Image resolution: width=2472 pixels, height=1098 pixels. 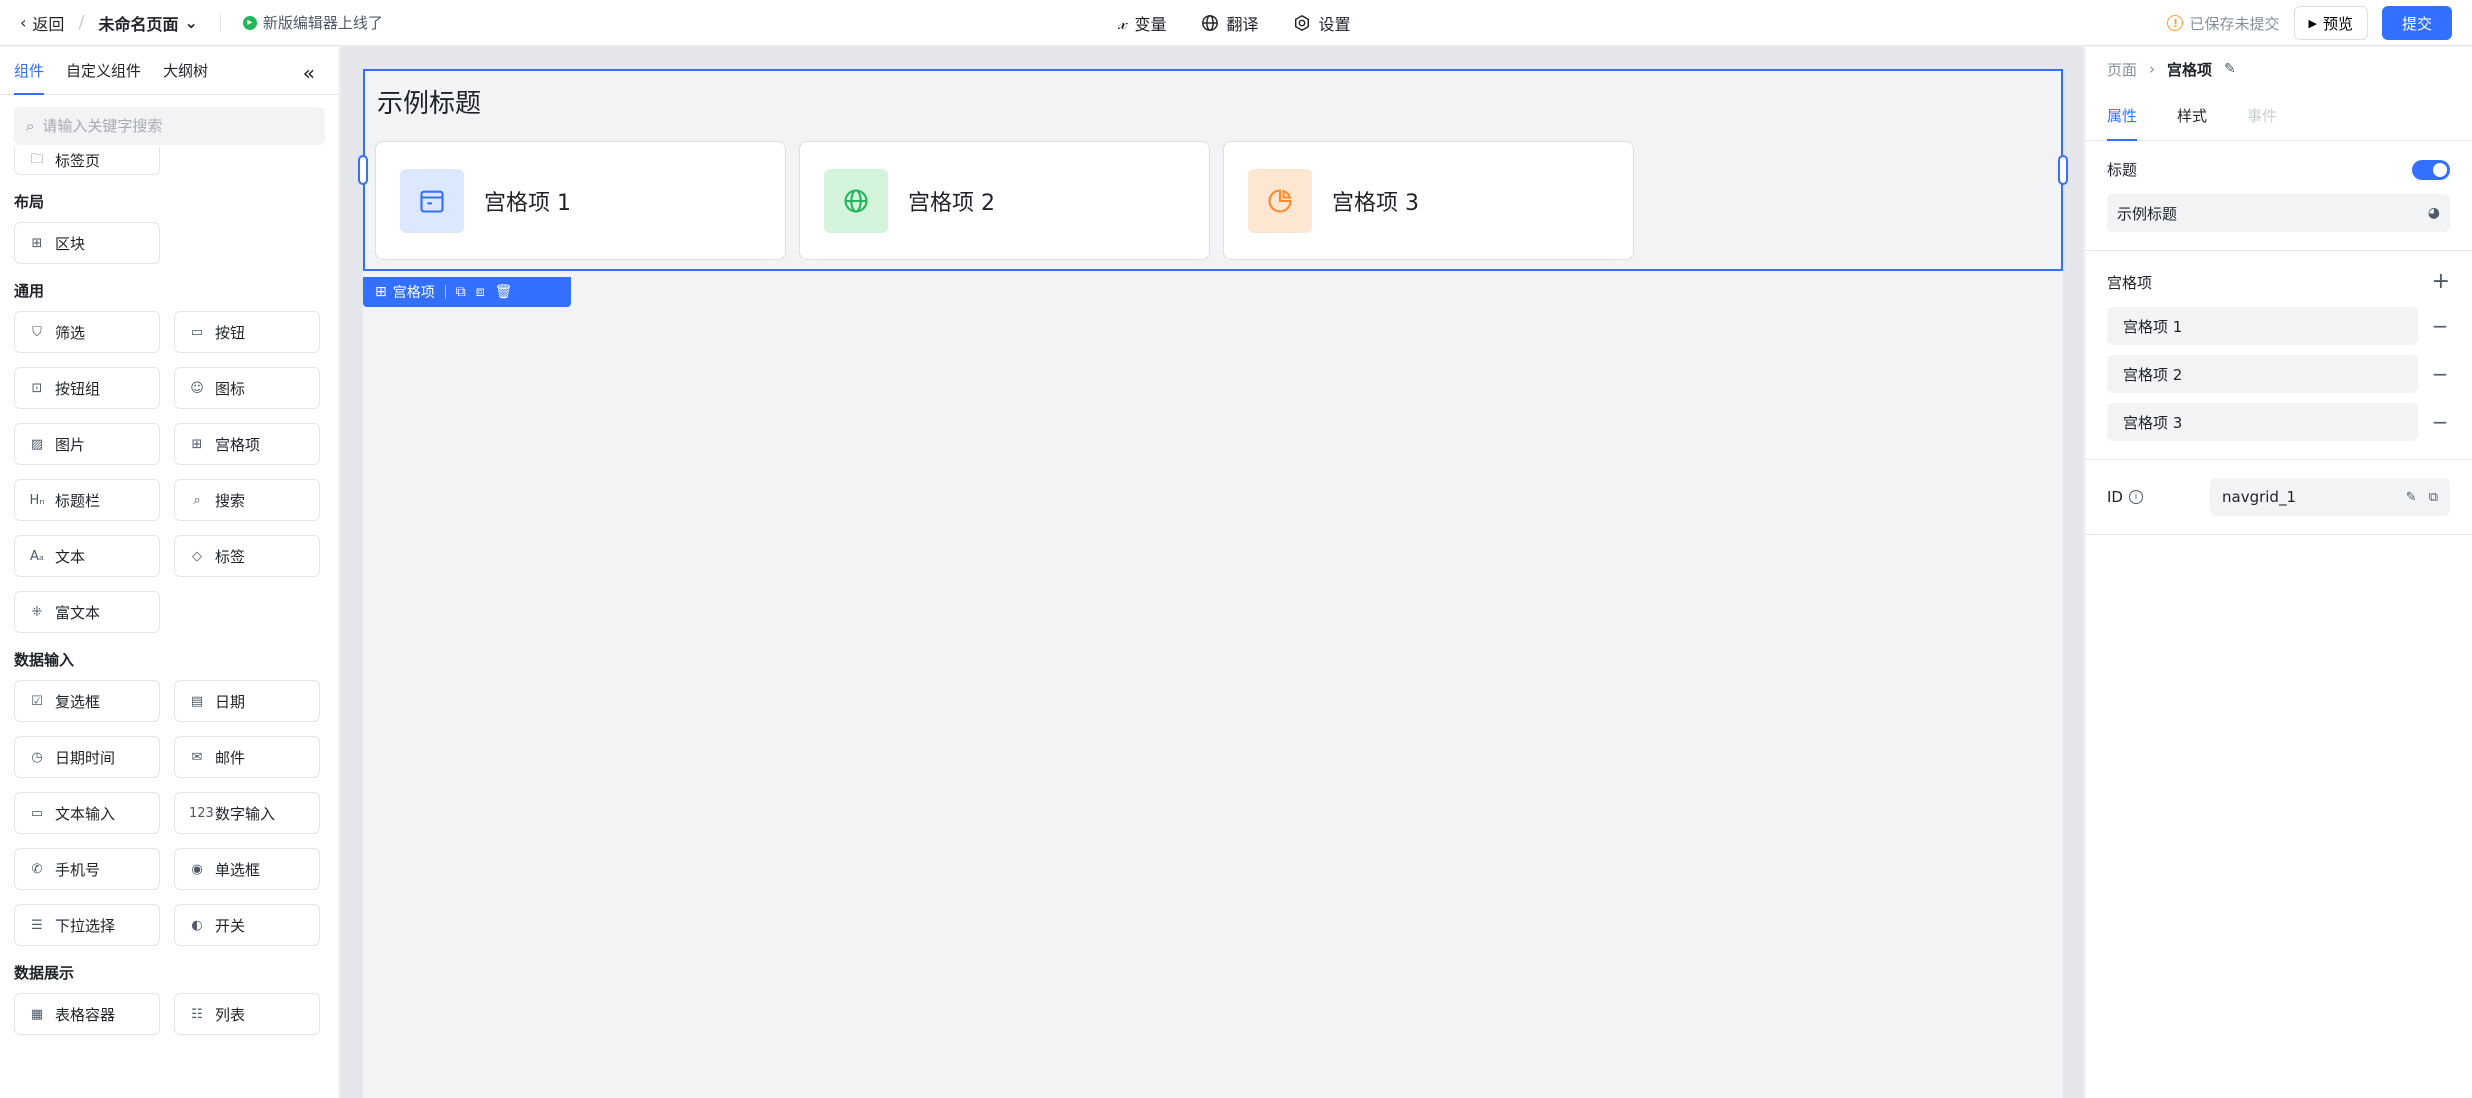 What do you see at coordinates (405, 292) in the screenshot?
I see `component-type-badge: ⊞ 宫格项` at bounding box center [405, 292].